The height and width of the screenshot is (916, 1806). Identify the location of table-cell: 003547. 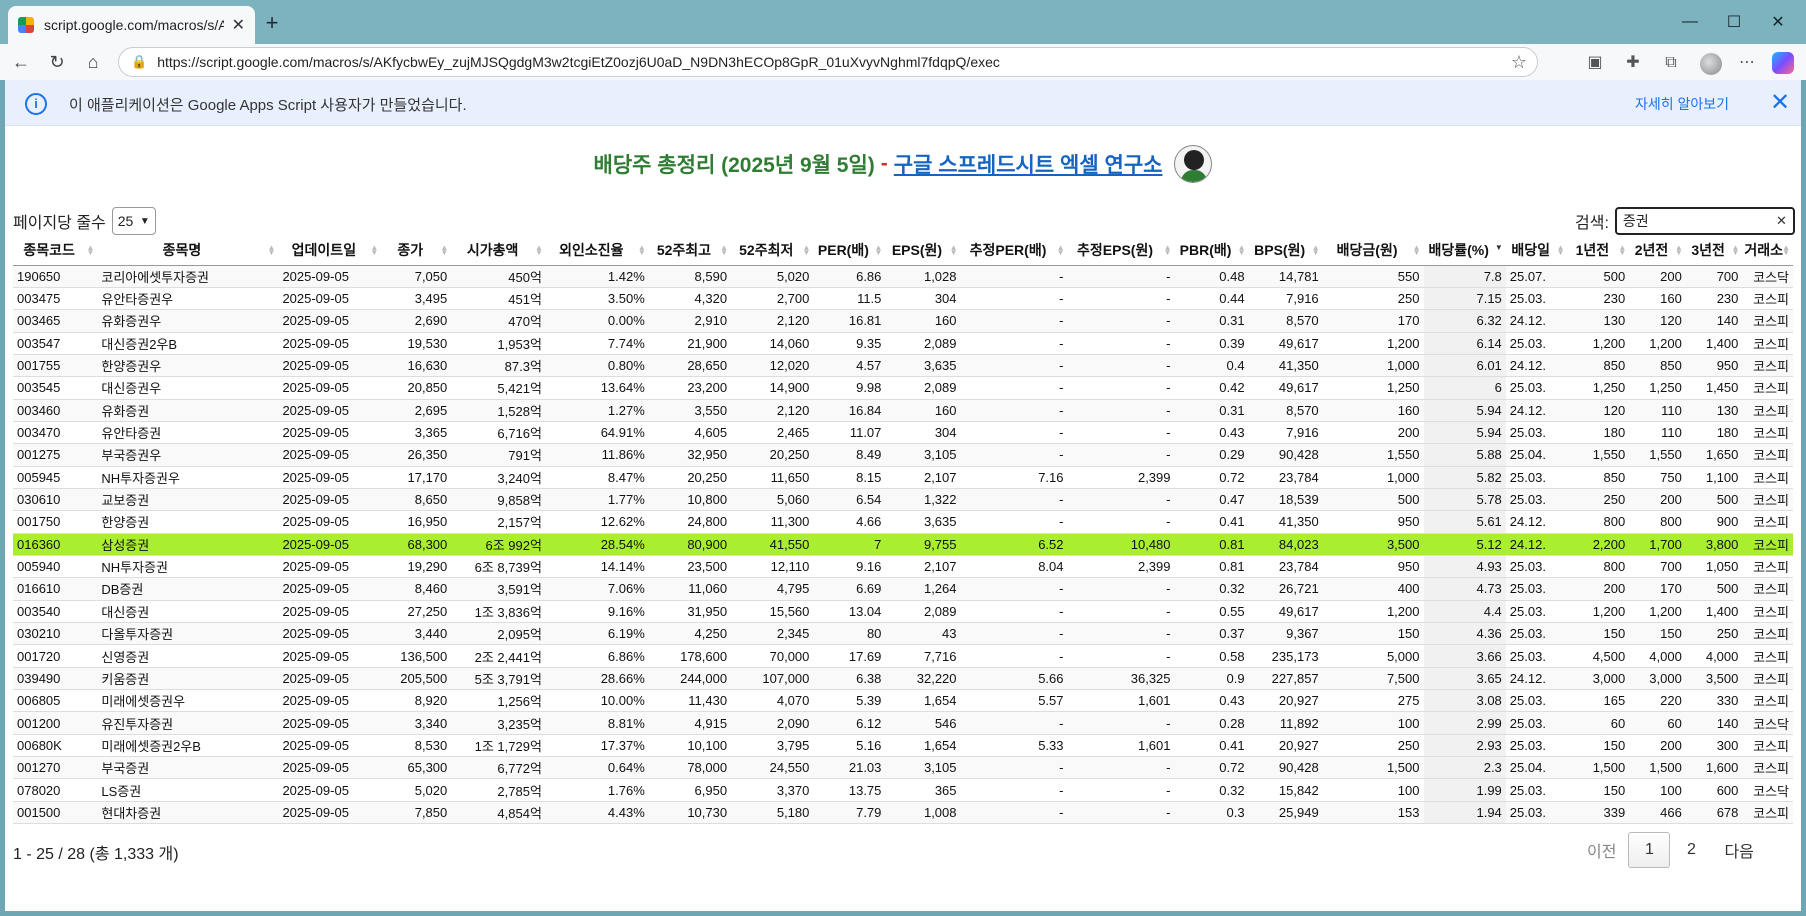
(55, 343).